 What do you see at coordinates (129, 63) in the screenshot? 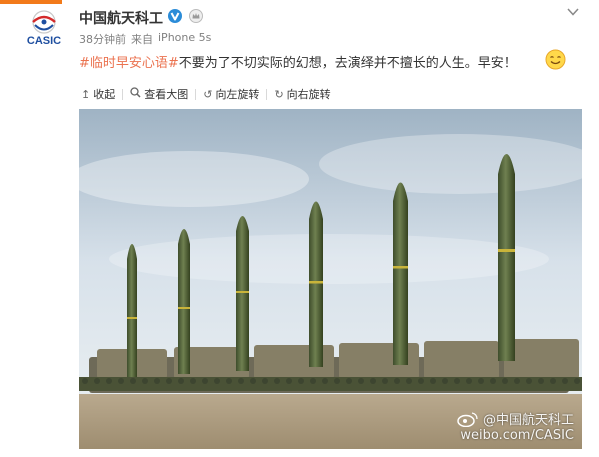
I see `hashtag-link: #临时早安心语#` at bounding box center [129, 63].